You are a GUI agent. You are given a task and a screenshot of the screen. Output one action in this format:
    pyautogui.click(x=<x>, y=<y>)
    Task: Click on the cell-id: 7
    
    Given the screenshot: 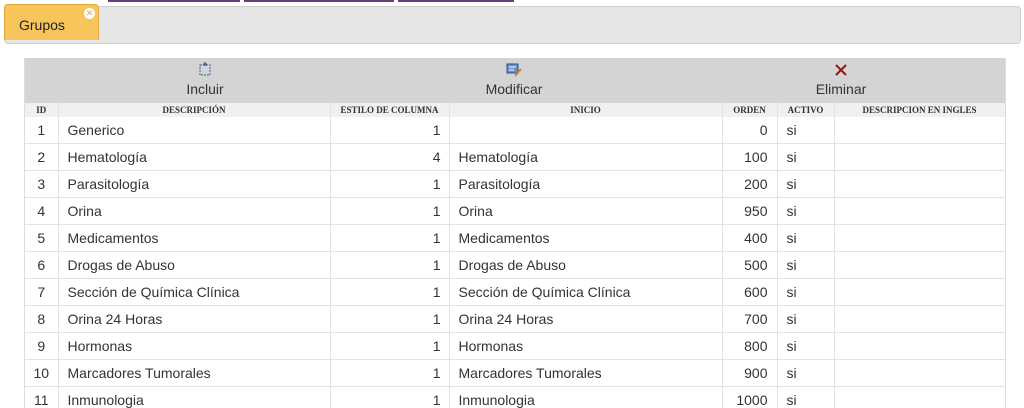 What is the action you would take?
    pyautogui.click(x=42, y=292)
    